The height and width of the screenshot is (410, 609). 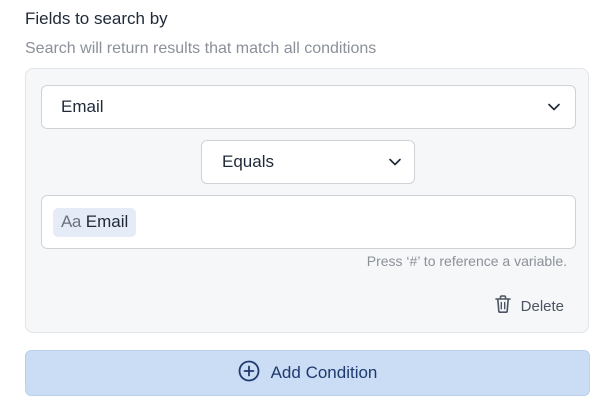 What do you see at coordinates (503, 306) in the screenshot?
I see `trash-icon` at bounding box center [503, 306].